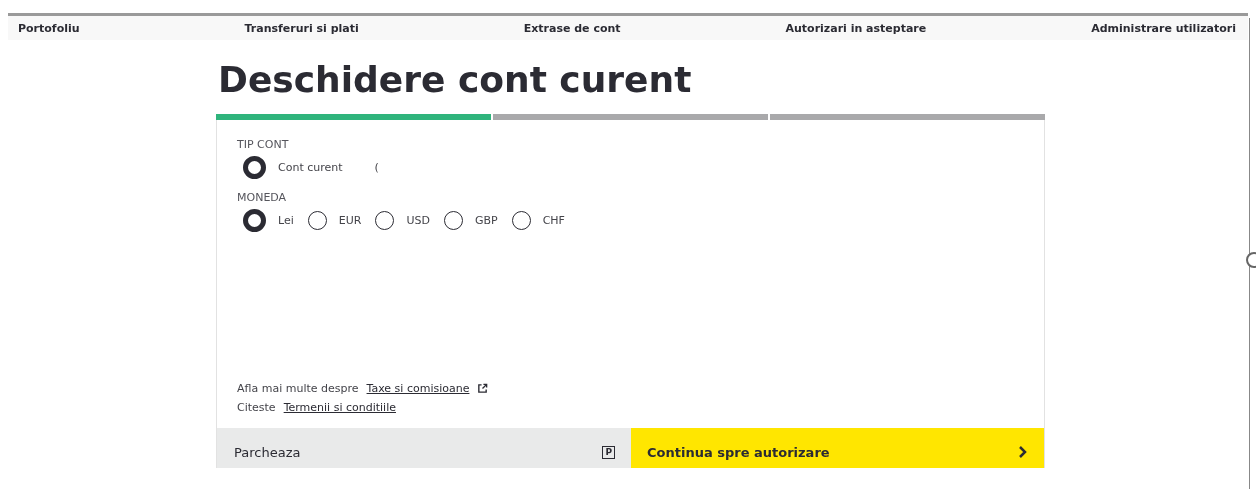  I want to click on info-text: Citeste, so click(256, 408).